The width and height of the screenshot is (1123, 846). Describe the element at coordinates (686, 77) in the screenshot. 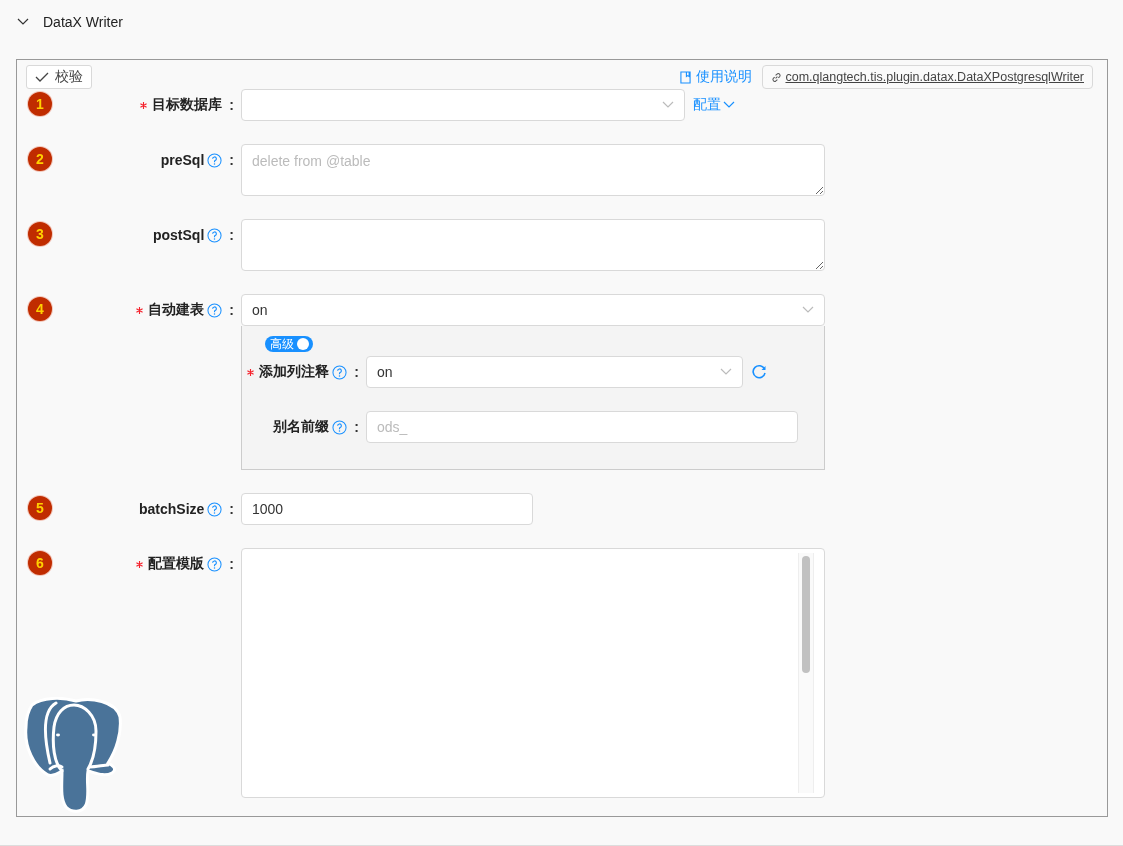

I see `document-icon` at that location.